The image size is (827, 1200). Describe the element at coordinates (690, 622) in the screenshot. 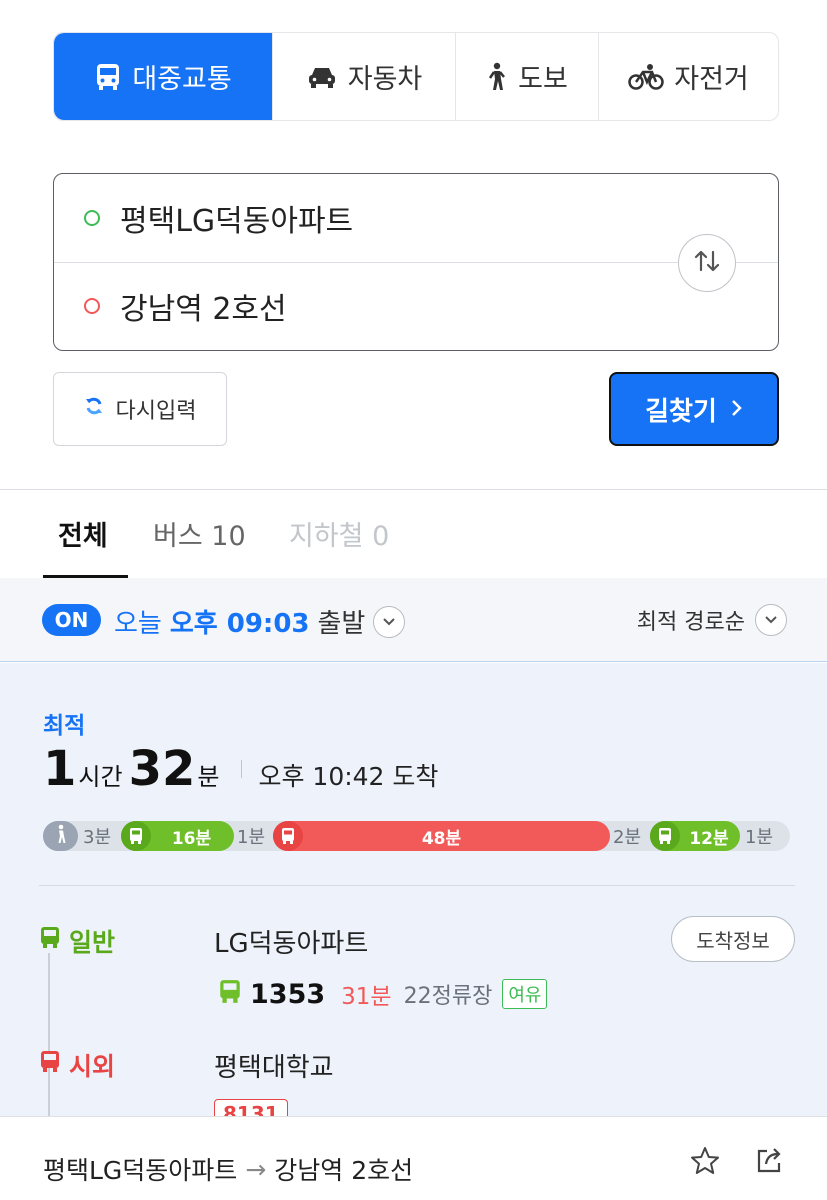

I see `sort-label: 최적 경로순` at that location.